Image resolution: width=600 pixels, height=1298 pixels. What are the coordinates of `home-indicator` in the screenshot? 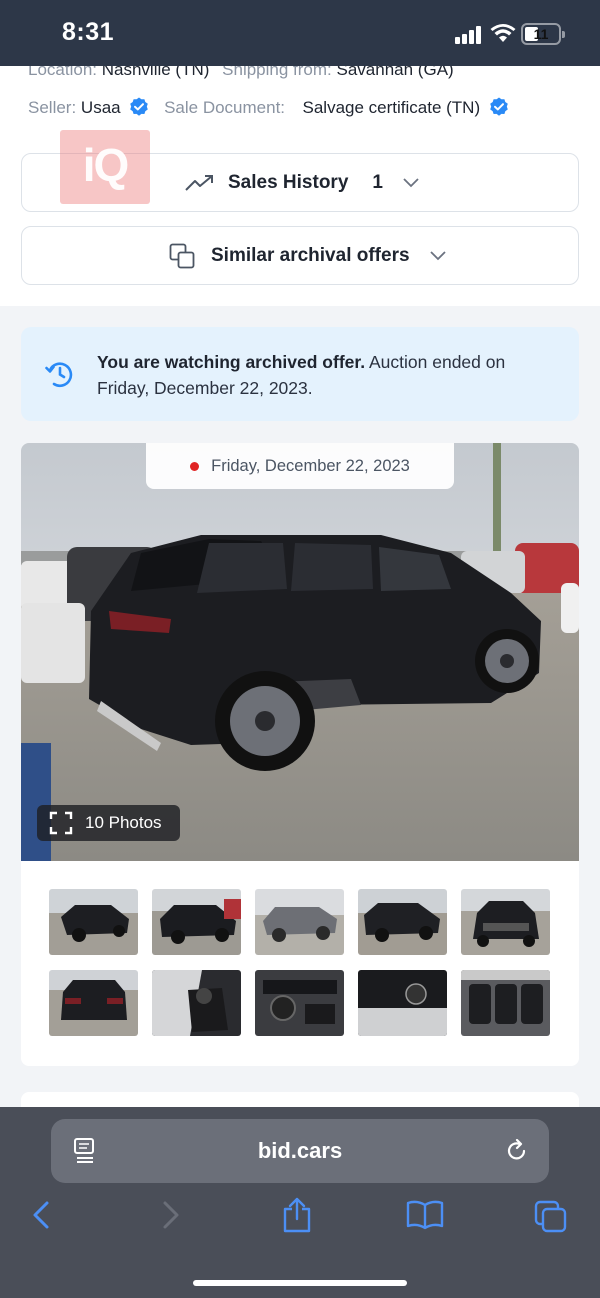 It's located at (300, 1283).